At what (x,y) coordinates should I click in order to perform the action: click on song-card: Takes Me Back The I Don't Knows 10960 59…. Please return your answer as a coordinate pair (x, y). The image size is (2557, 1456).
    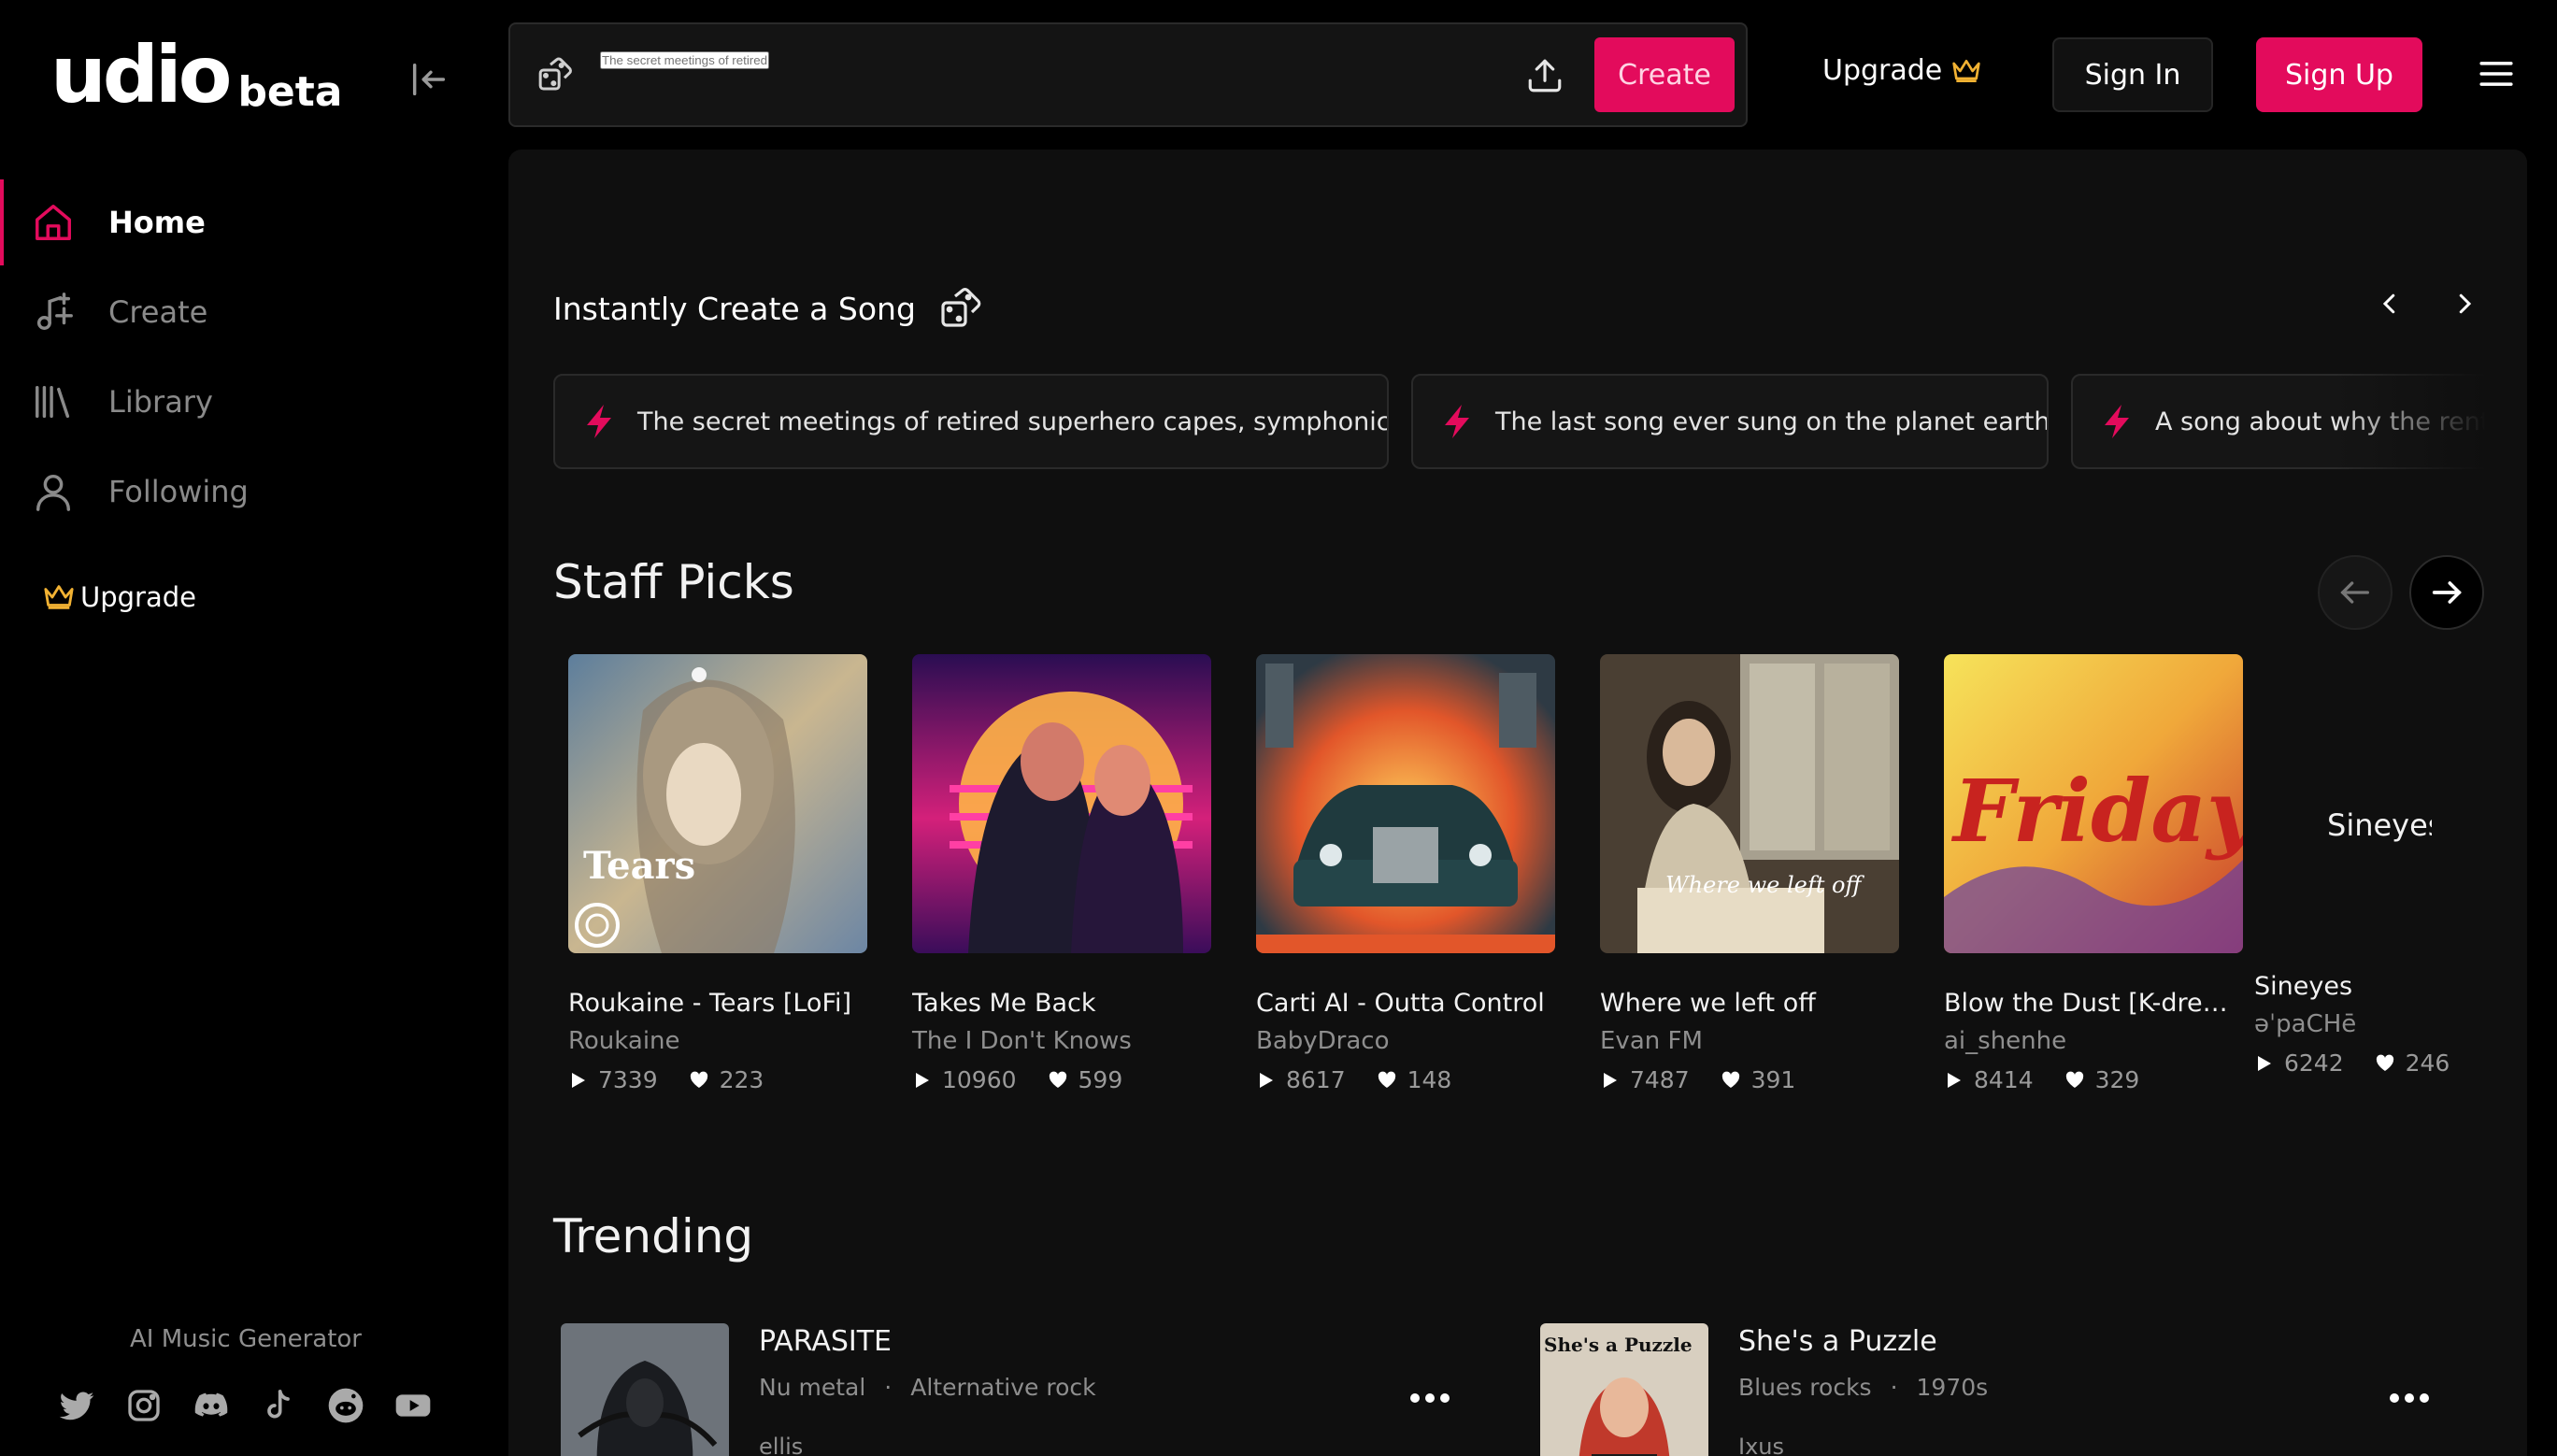
    Looking at the image, I should click on (1062, 873).